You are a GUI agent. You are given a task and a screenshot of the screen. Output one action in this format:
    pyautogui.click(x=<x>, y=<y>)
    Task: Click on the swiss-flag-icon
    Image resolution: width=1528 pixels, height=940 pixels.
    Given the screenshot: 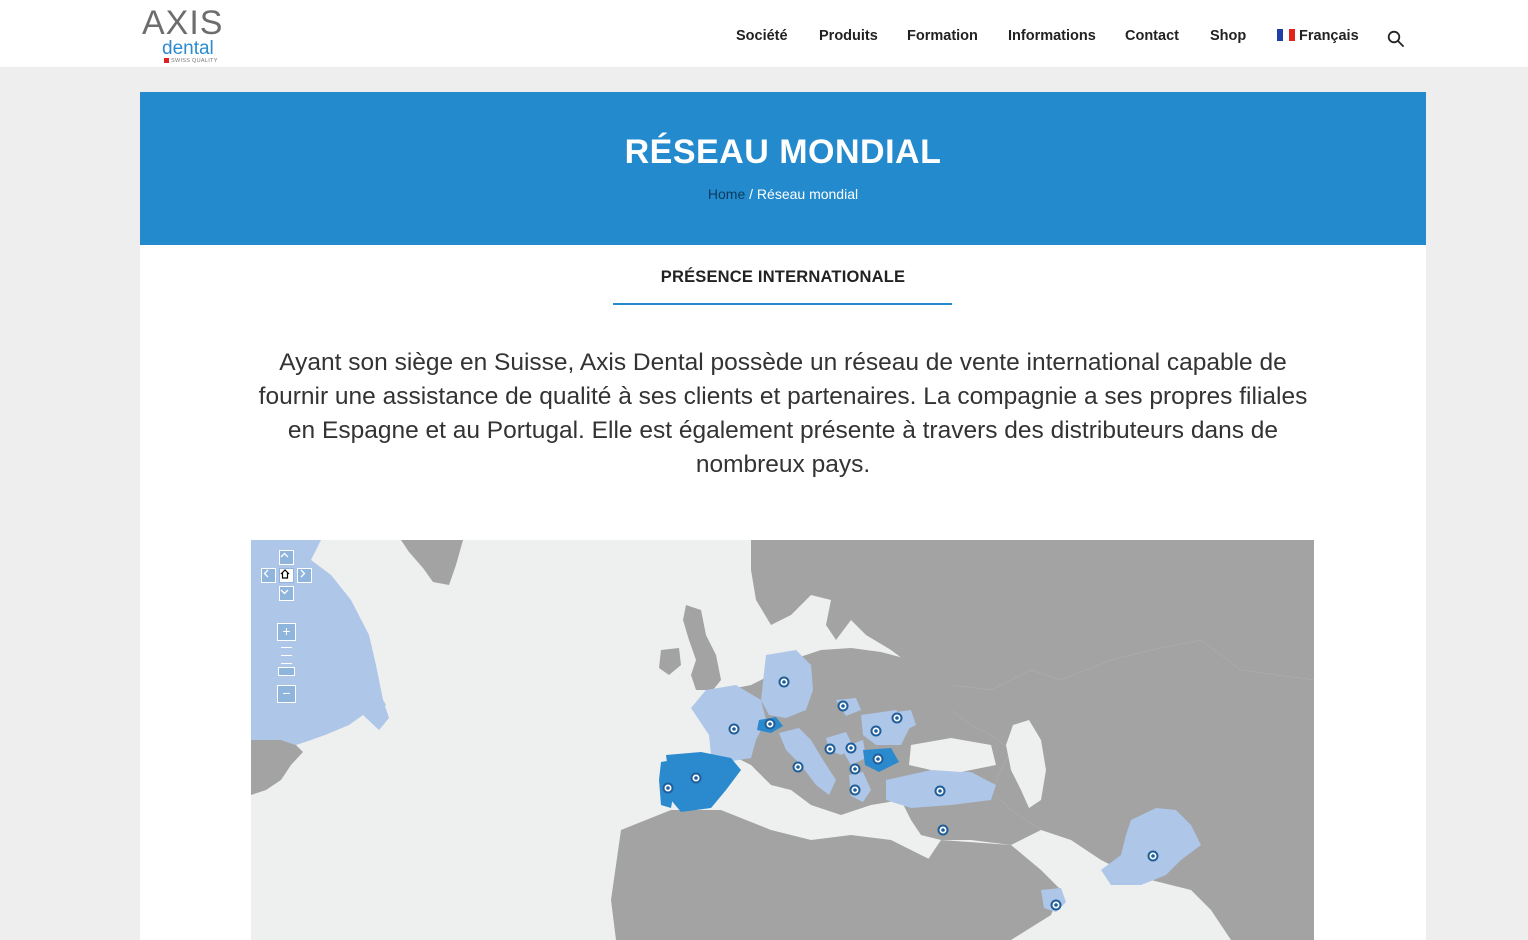 What is the action you would take?
    pyautogui.click(x=166, y=61)
    